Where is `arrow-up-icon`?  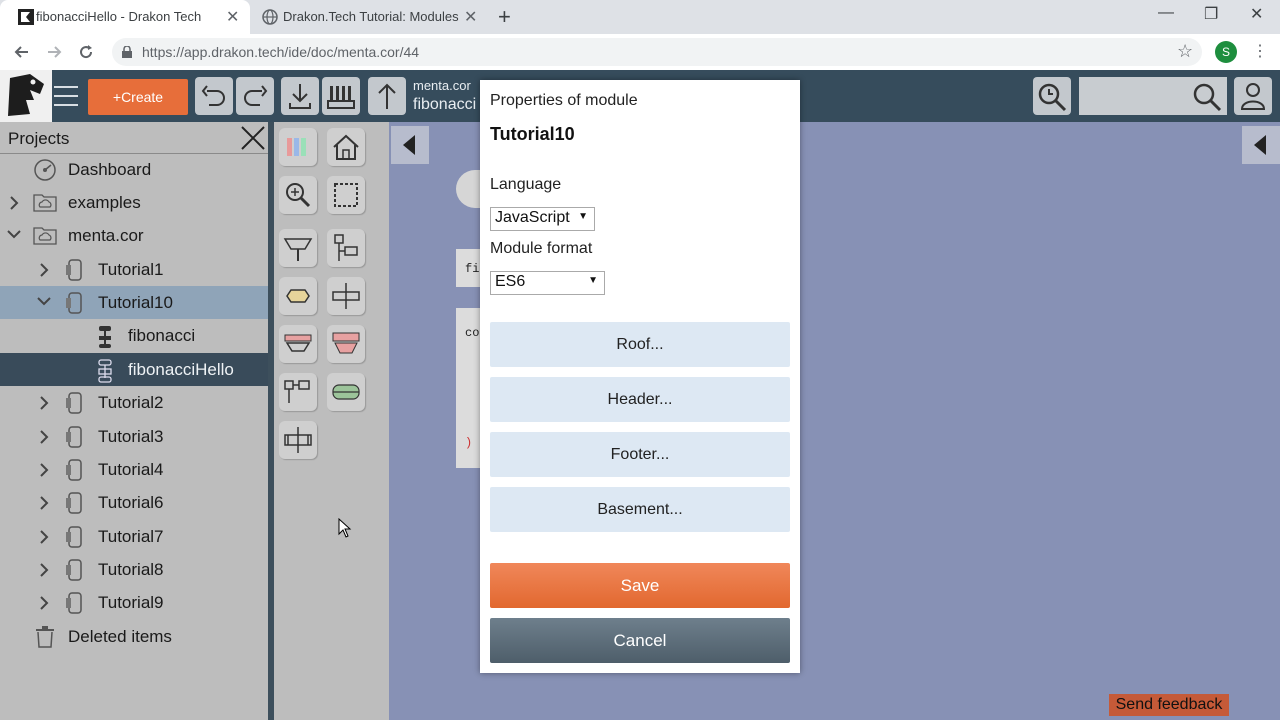 arrow-up-icon is located at coordinates (387, 96).